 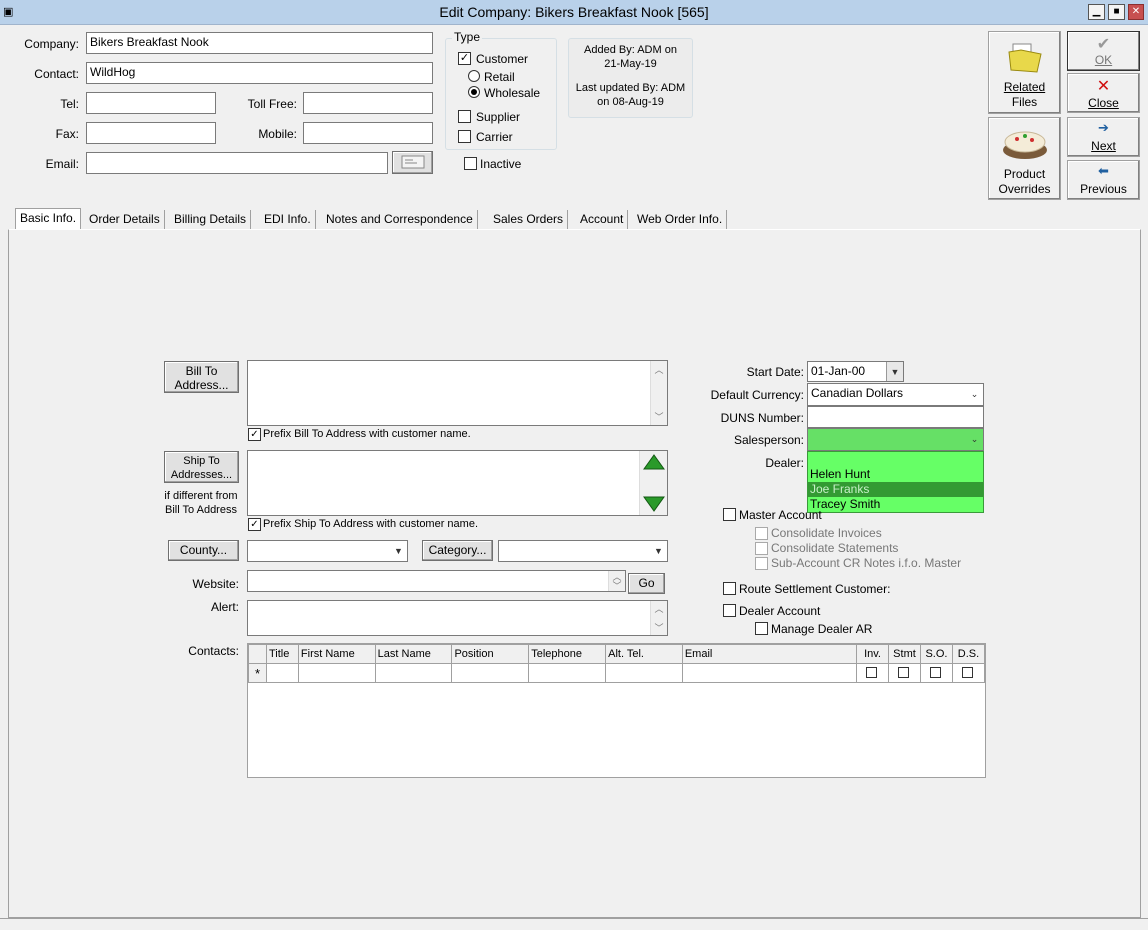 I want to click on county-select: ▼, so click(x=327, y=551).